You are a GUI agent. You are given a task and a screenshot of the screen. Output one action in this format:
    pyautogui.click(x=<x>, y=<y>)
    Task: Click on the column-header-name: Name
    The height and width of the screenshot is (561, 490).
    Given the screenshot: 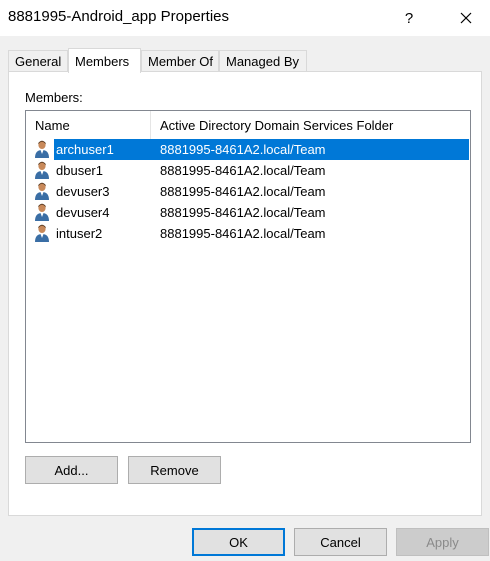 What is the action you would take?
    pyautogui.click(x=88, y=125)
    